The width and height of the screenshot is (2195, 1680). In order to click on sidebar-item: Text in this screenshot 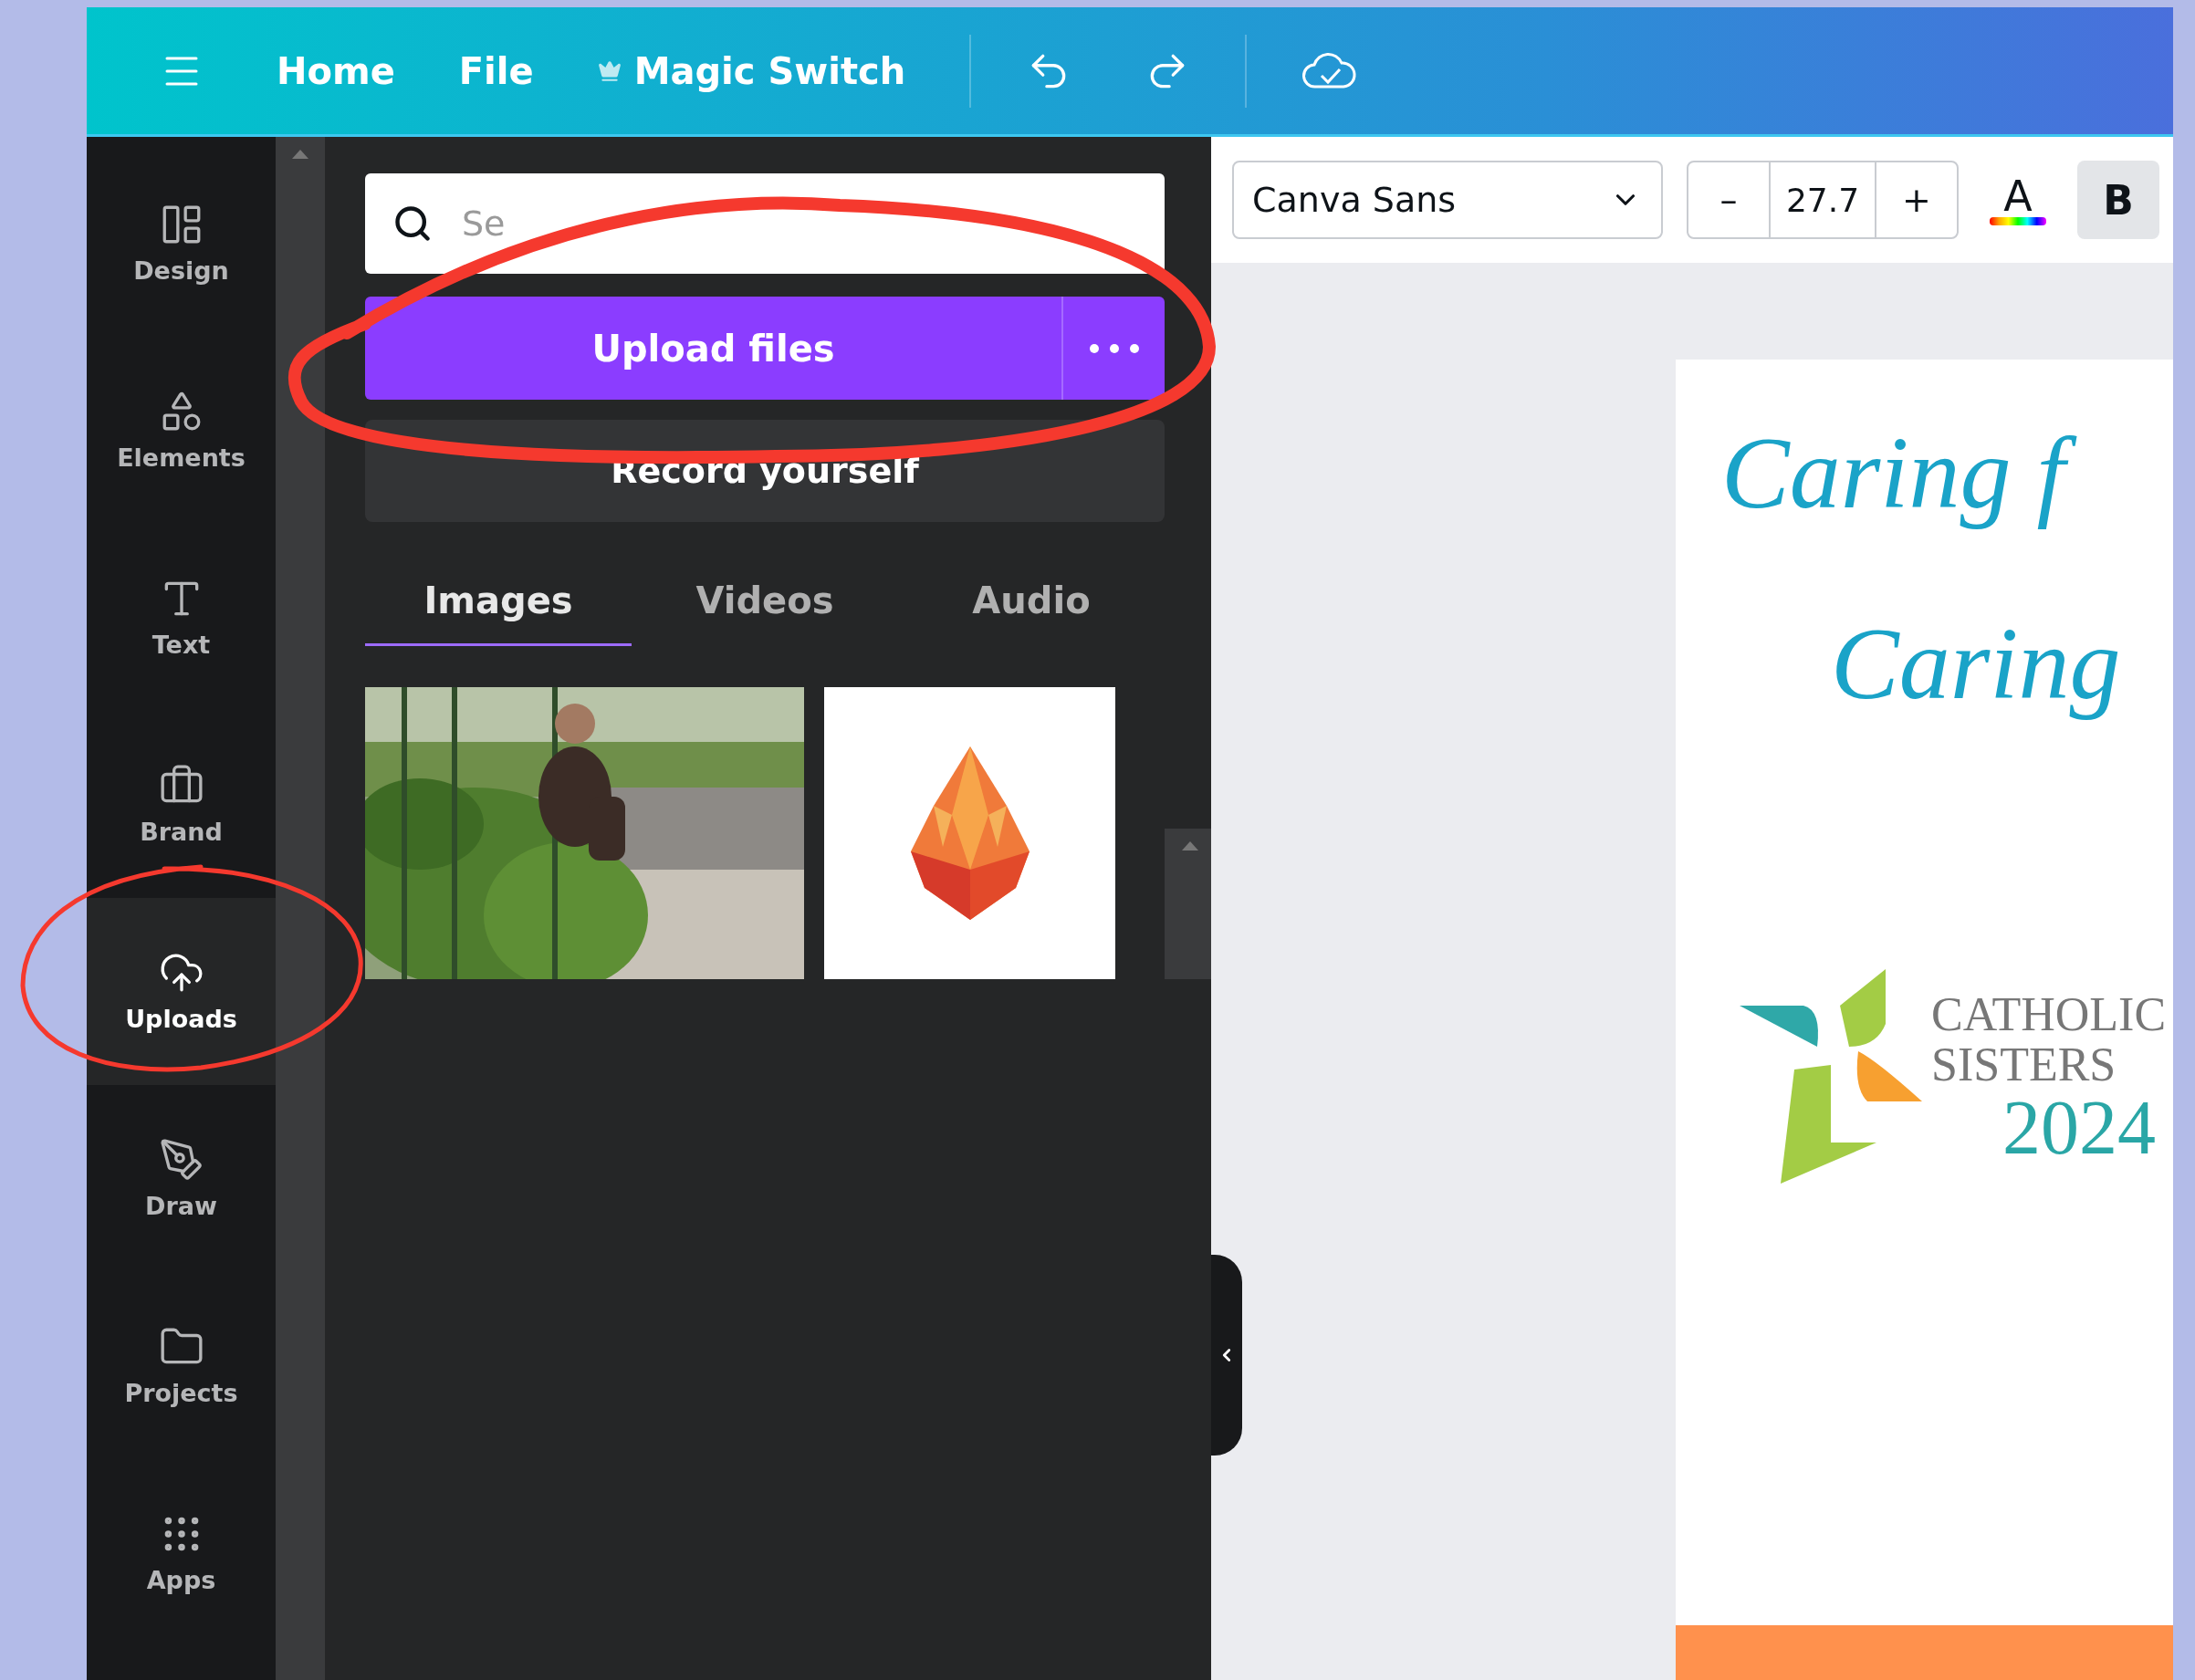, I will do `click(181, 617)`.